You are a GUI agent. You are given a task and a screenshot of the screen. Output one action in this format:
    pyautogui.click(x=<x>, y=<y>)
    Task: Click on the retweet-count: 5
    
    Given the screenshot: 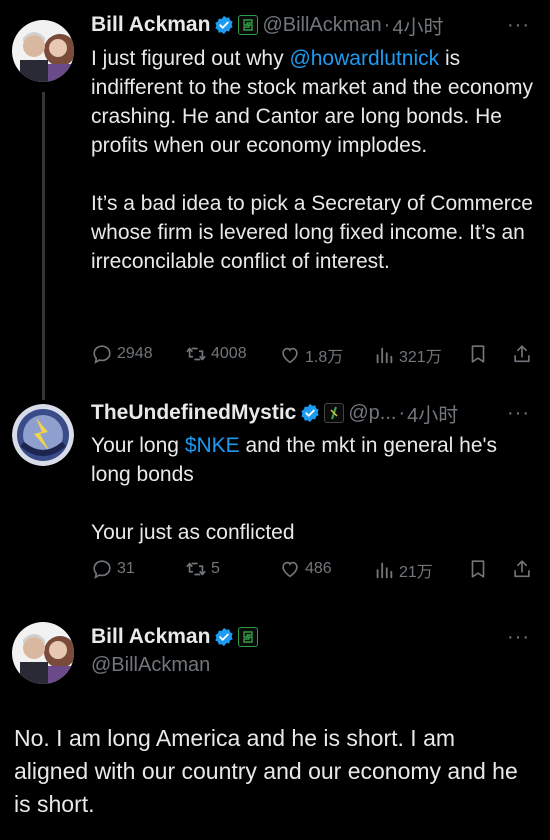 What is the action you would take?
    pyautogui.click(x=215, y=568)
    